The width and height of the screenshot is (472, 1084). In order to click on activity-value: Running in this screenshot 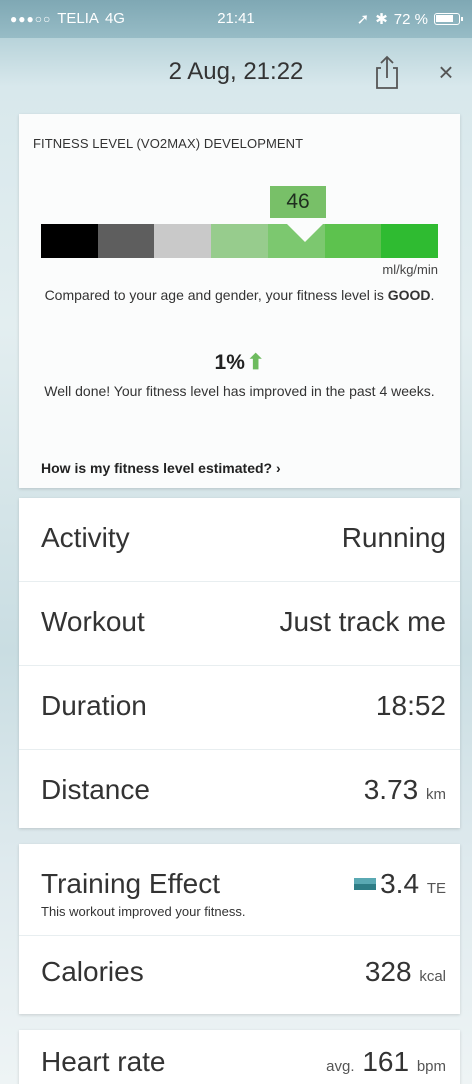, I will do `click(394, 538)`.